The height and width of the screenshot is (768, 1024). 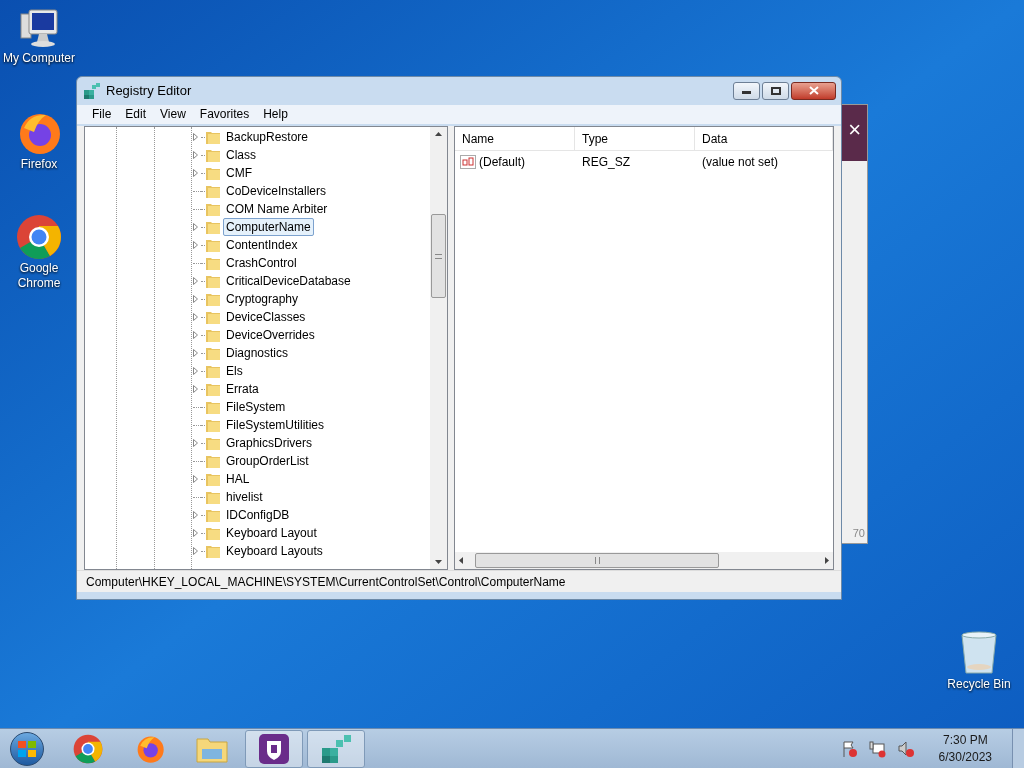 I want to click on tree-item: DeviceClasses, so click(x=266, y=317).